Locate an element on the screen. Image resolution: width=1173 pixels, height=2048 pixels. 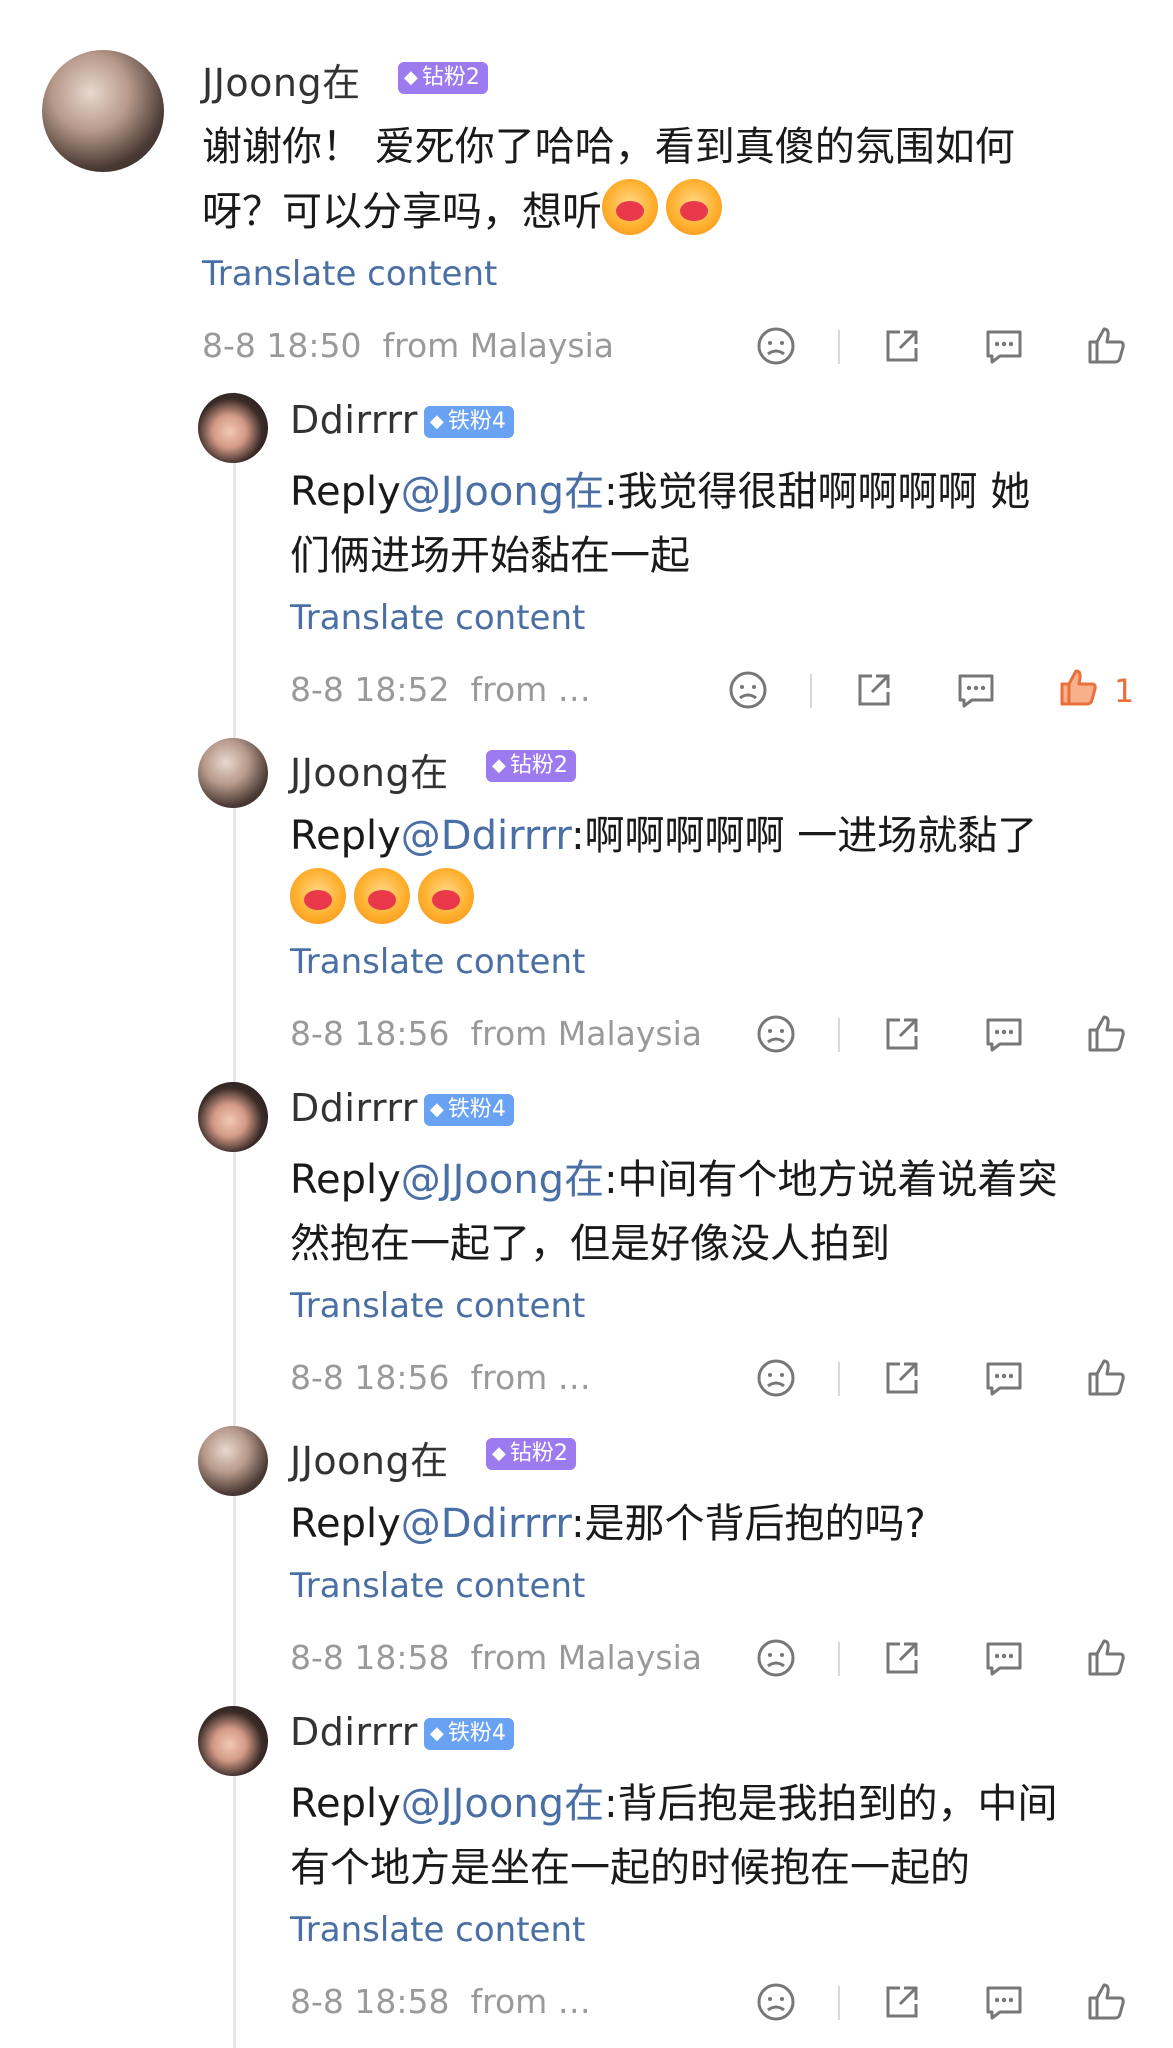
comment-text: 谢谢你！ 爱死你了哈哈，看到真傻的氛围如何 呀？可以分享吗，想听 is located at coordinates (608, 179).